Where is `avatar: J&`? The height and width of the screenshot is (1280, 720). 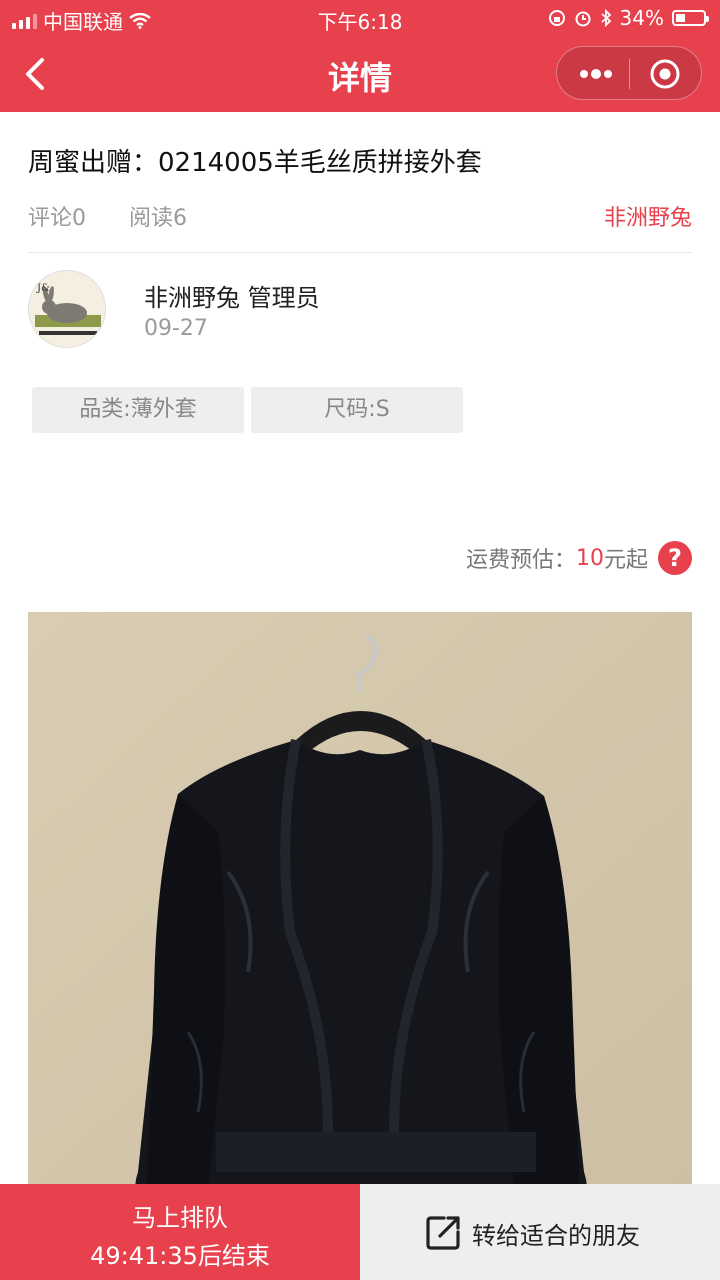 avatar: J& is located at coordinates (67, 309).